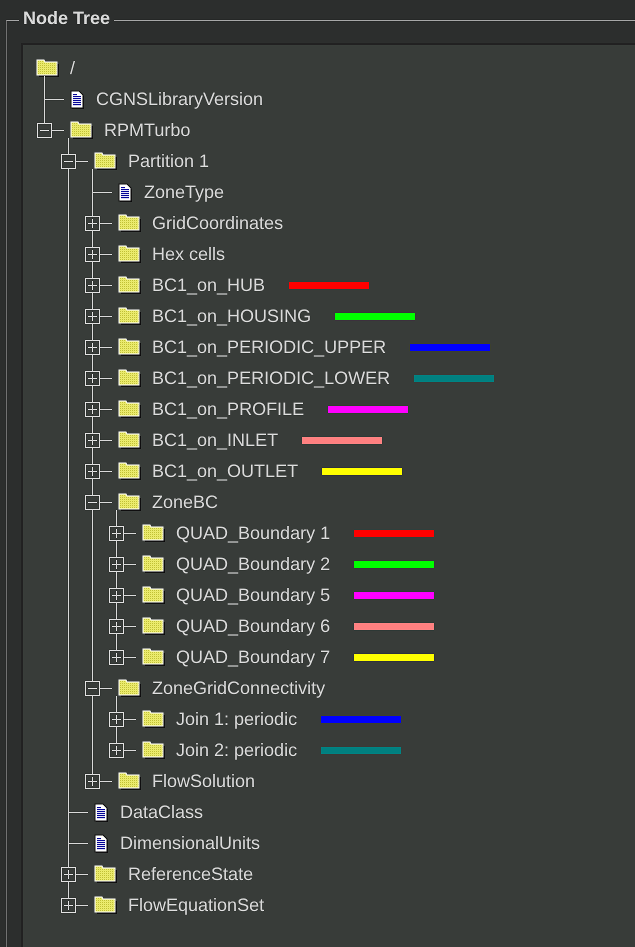 The height and width of the screenshot is (947, 635). What do you see at coordinates (228, 409) in the screenshot?
I see `node-label: BC1_on_PROFILE` at bounding box center [228, 409].